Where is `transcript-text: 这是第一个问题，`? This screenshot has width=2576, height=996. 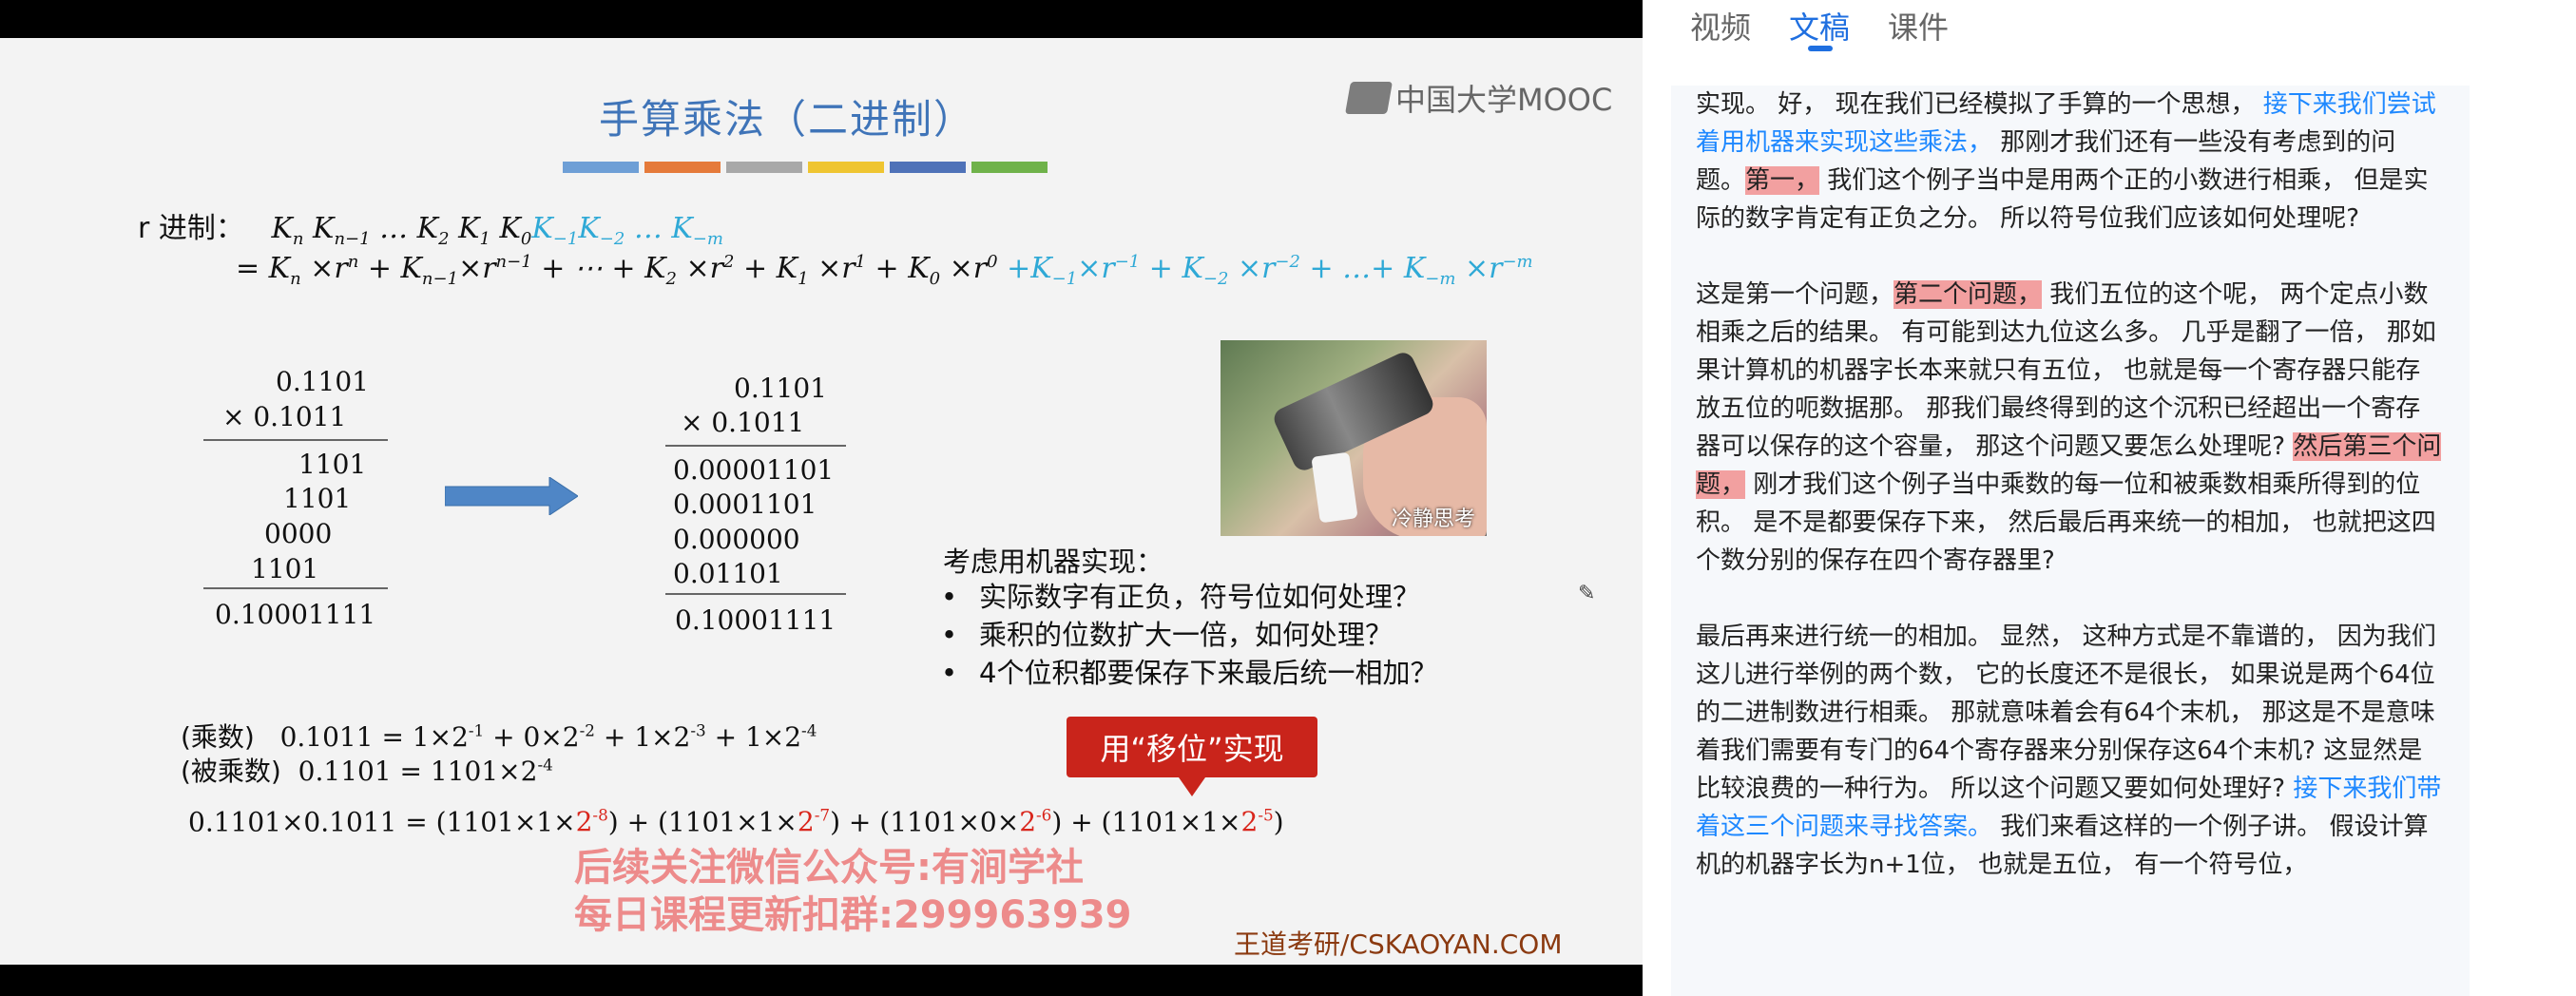
transcript-text: 这是第一个问题， is located at coordinates (1795, 294).